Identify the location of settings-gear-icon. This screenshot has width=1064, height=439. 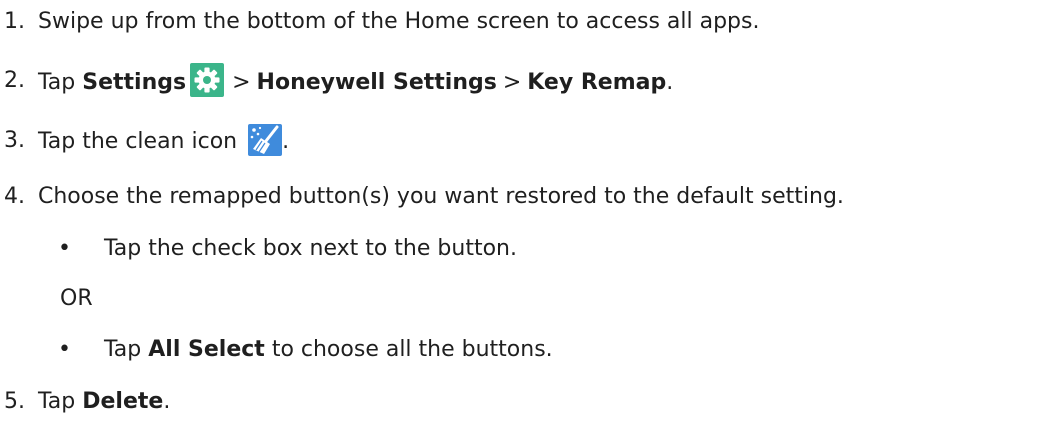
(207, 80).